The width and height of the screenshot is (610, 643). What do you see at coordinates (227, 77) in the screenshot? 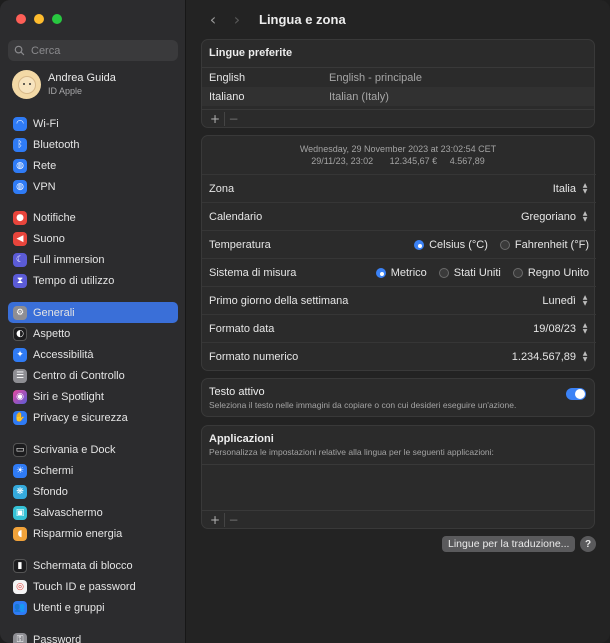
I see `language-name: English` at bounding box center [227, 77].